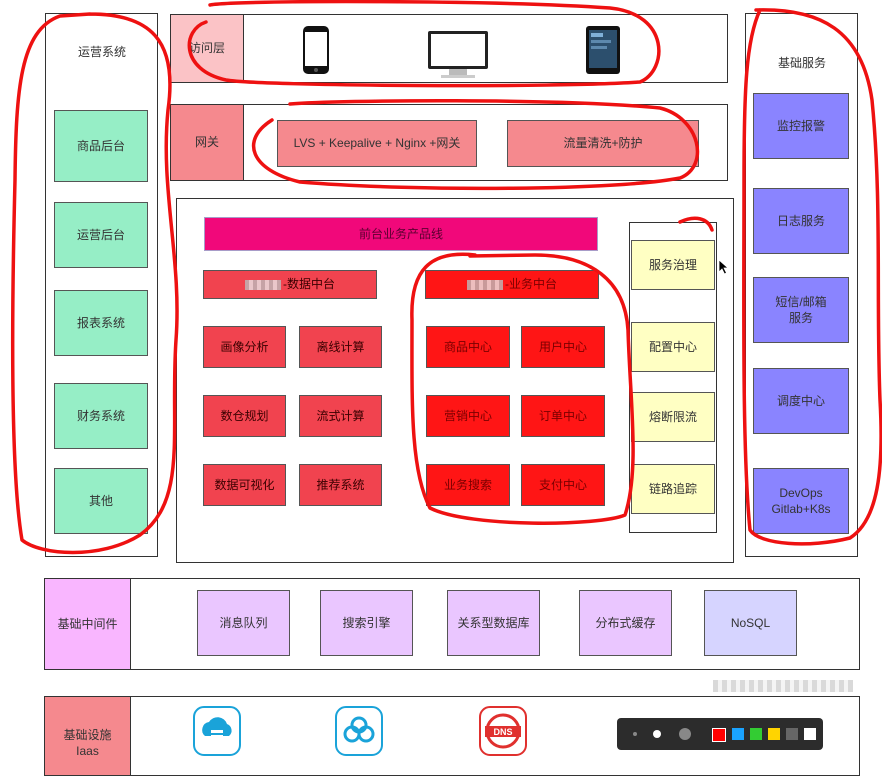 The image size is (882, 776). What do you see at coordinates (359, 731) in the screenshot?
I see `cloud-network-icon` at bounding box center [359, 731].